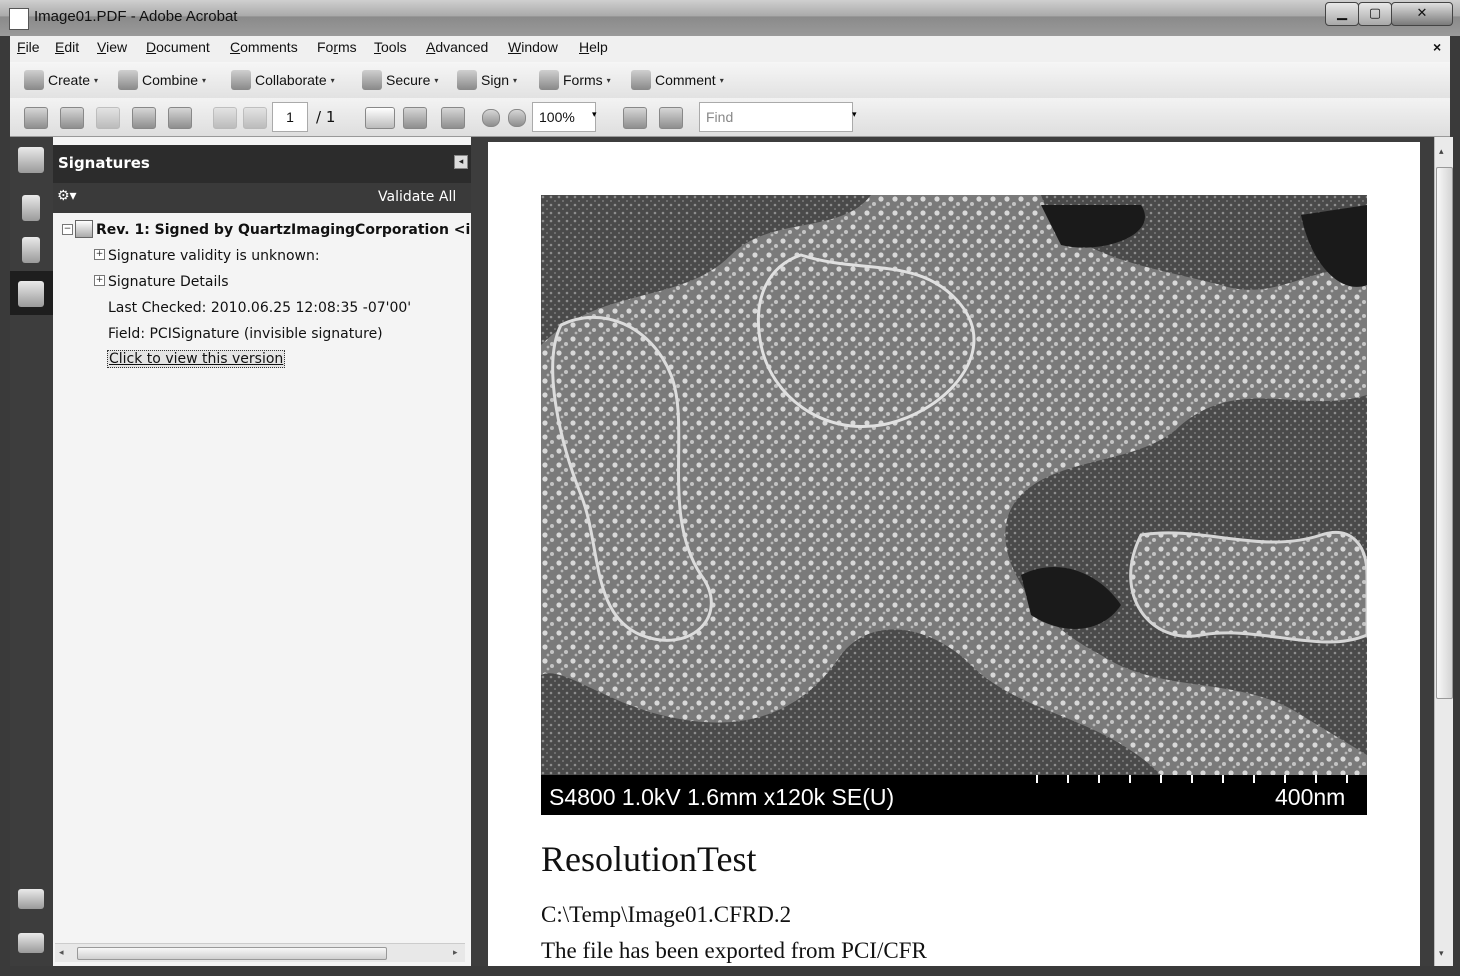 The height and width of the screenshot is (976, 1460). What do you see at coordinates (232, 953) in the screenshot?
I see `horizontal-scroll-thumb` at bounding box center [232, 953].